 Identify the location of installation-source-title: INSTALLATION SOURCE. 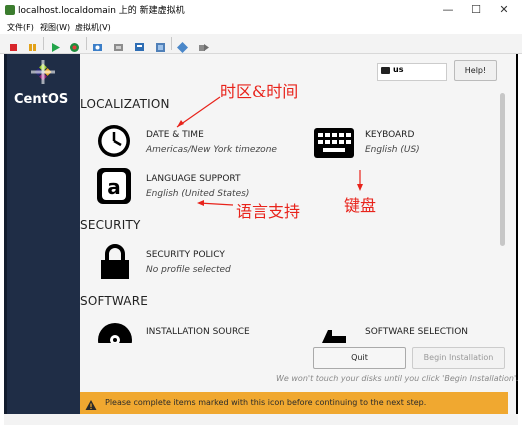
(198, 332).